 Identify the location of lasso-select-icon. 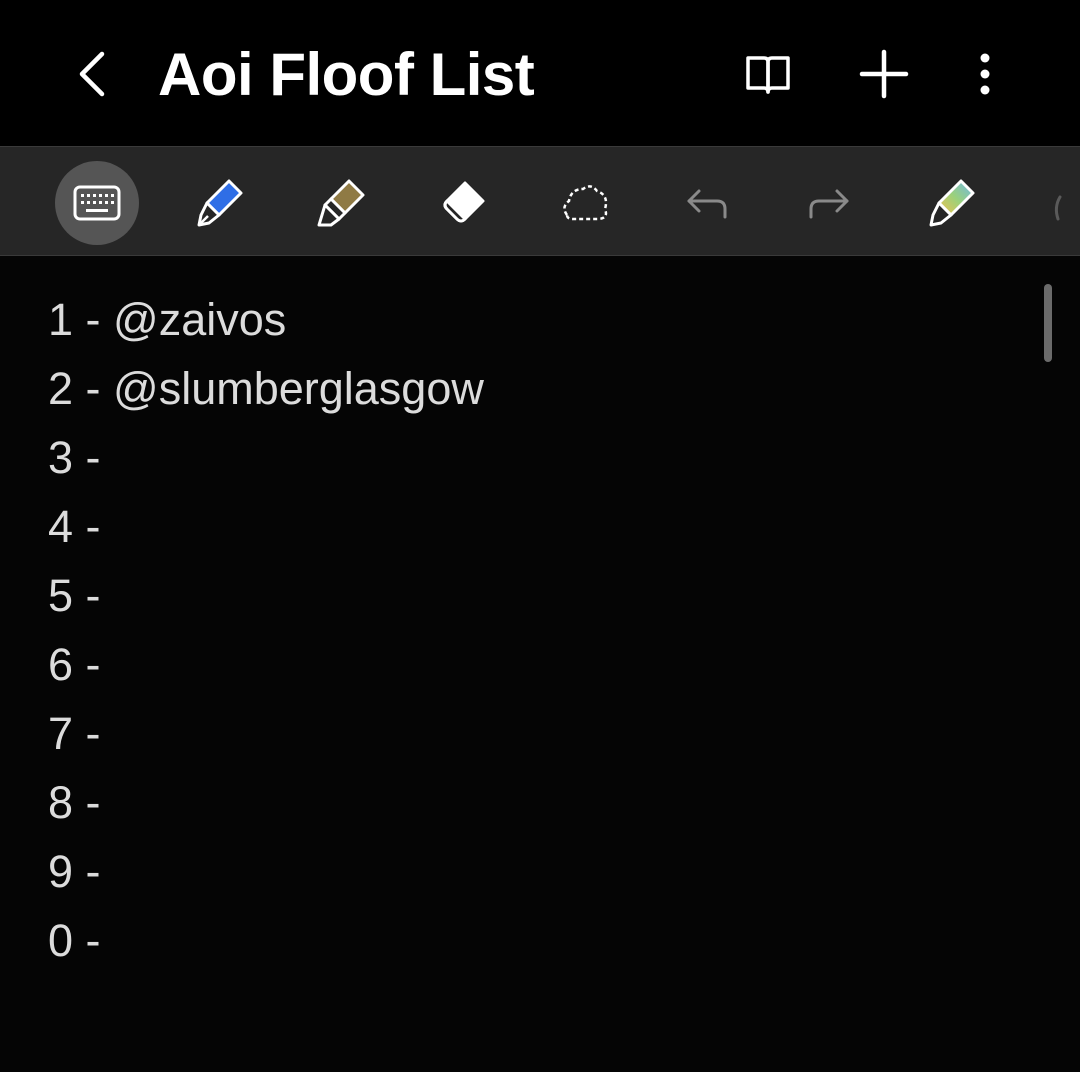
(585, 203).